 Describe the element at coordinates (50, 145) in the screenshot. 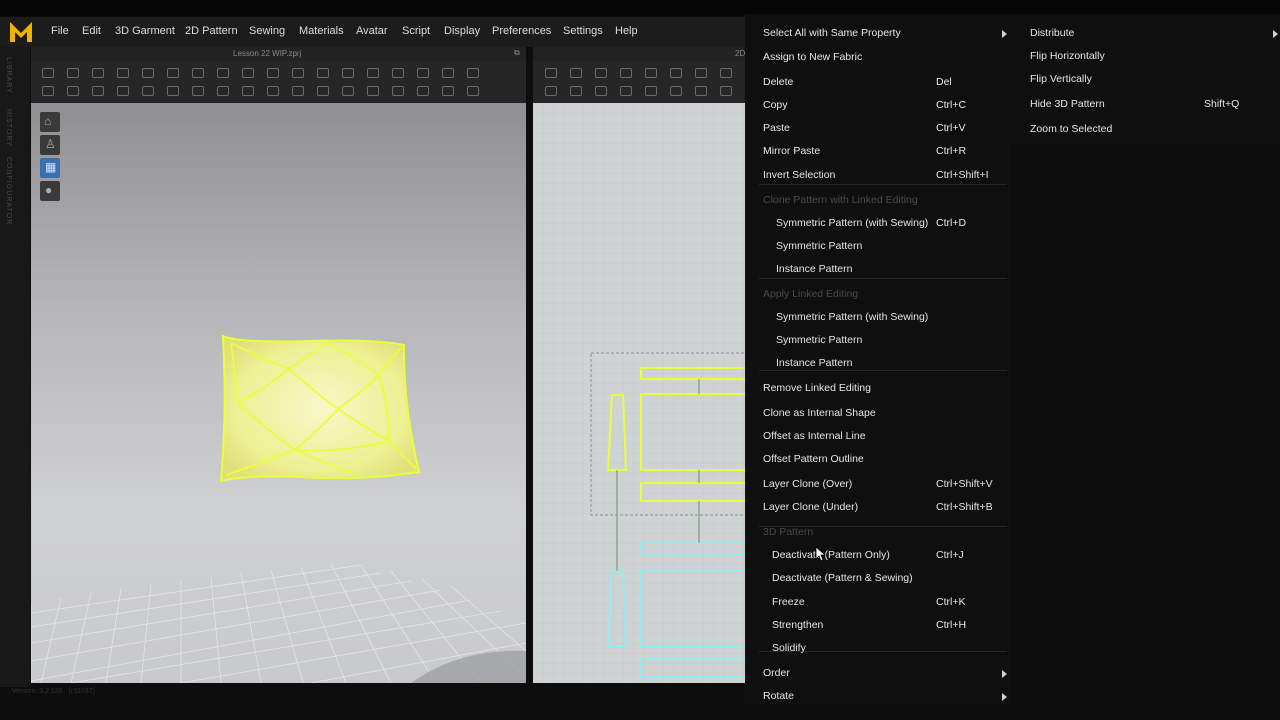

I see `avatar-toggle-button: ♙` at that location.